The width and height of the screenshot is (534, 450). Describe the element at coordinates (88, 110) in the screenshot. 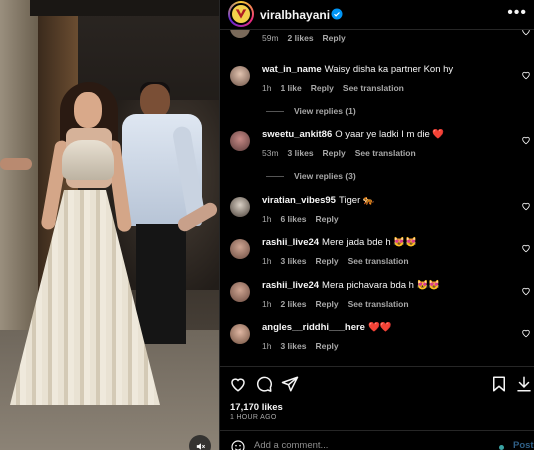

I see `media-scene-woman-face` at that location.